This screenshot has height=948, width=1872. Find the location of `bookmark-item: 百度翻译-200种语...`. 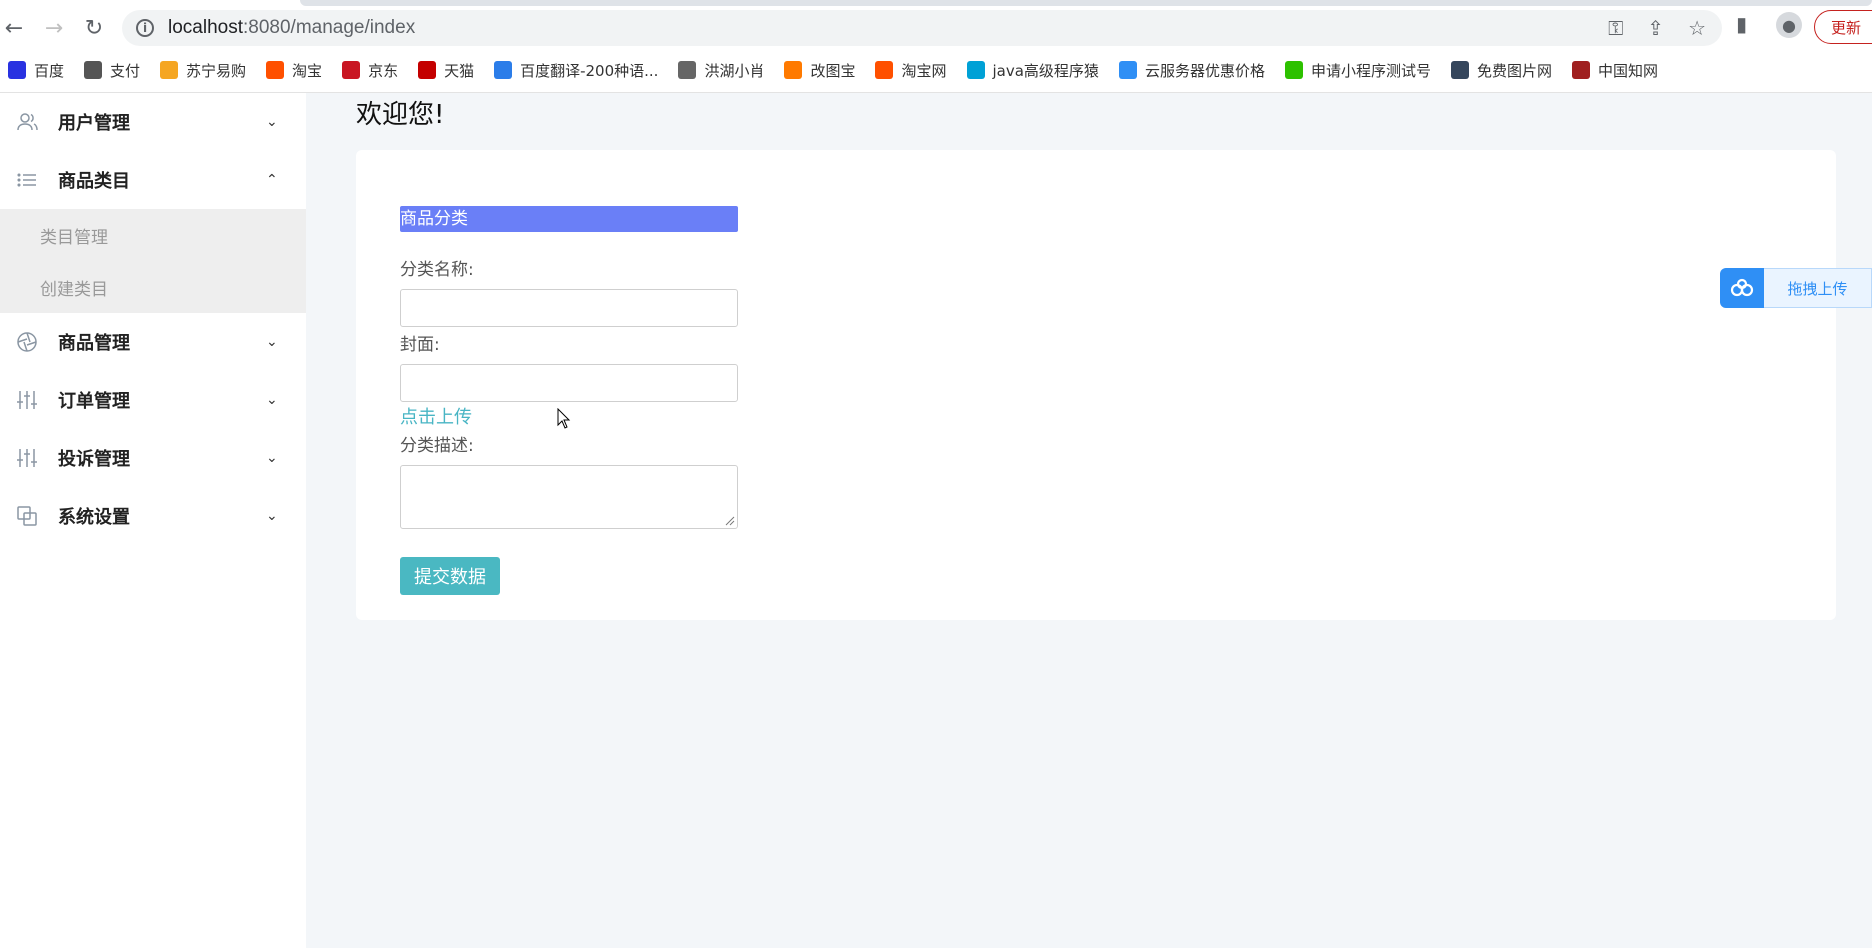

bookmark-item: 百度翻译-200种语... is located at coordinates (576, 70).